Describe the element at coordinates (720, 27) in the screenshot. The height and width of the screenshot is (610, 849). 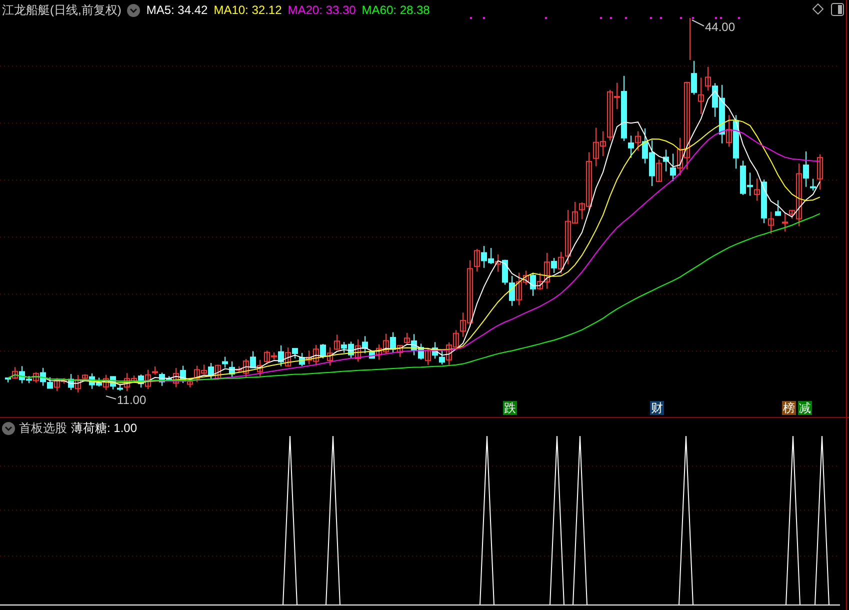
I see `high-price-label: 44.00` at that location.